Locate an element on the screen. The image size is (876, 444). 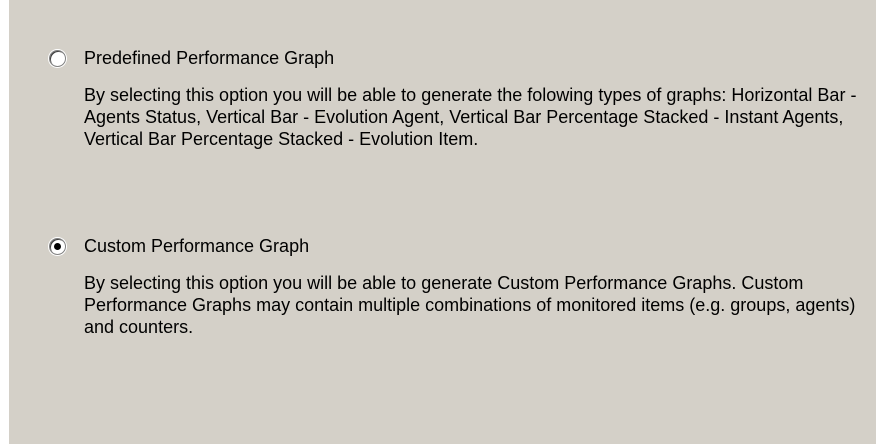
custom-graph-radio-button is located at coordinates (57, 246).